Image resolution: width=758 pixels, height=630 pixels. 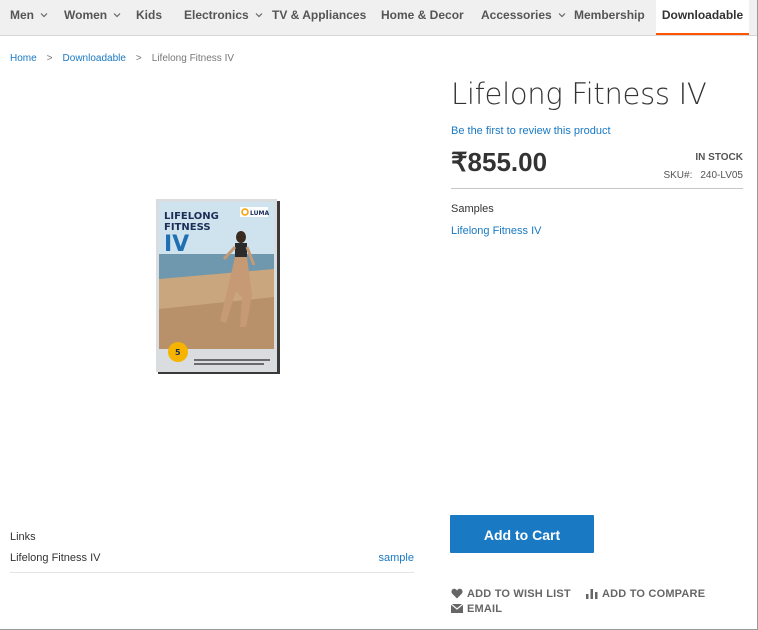 What do you see at coordinates (592, 593) in the screenshot?
I see `bar-chart-icon` at bounding box center [592, 593].